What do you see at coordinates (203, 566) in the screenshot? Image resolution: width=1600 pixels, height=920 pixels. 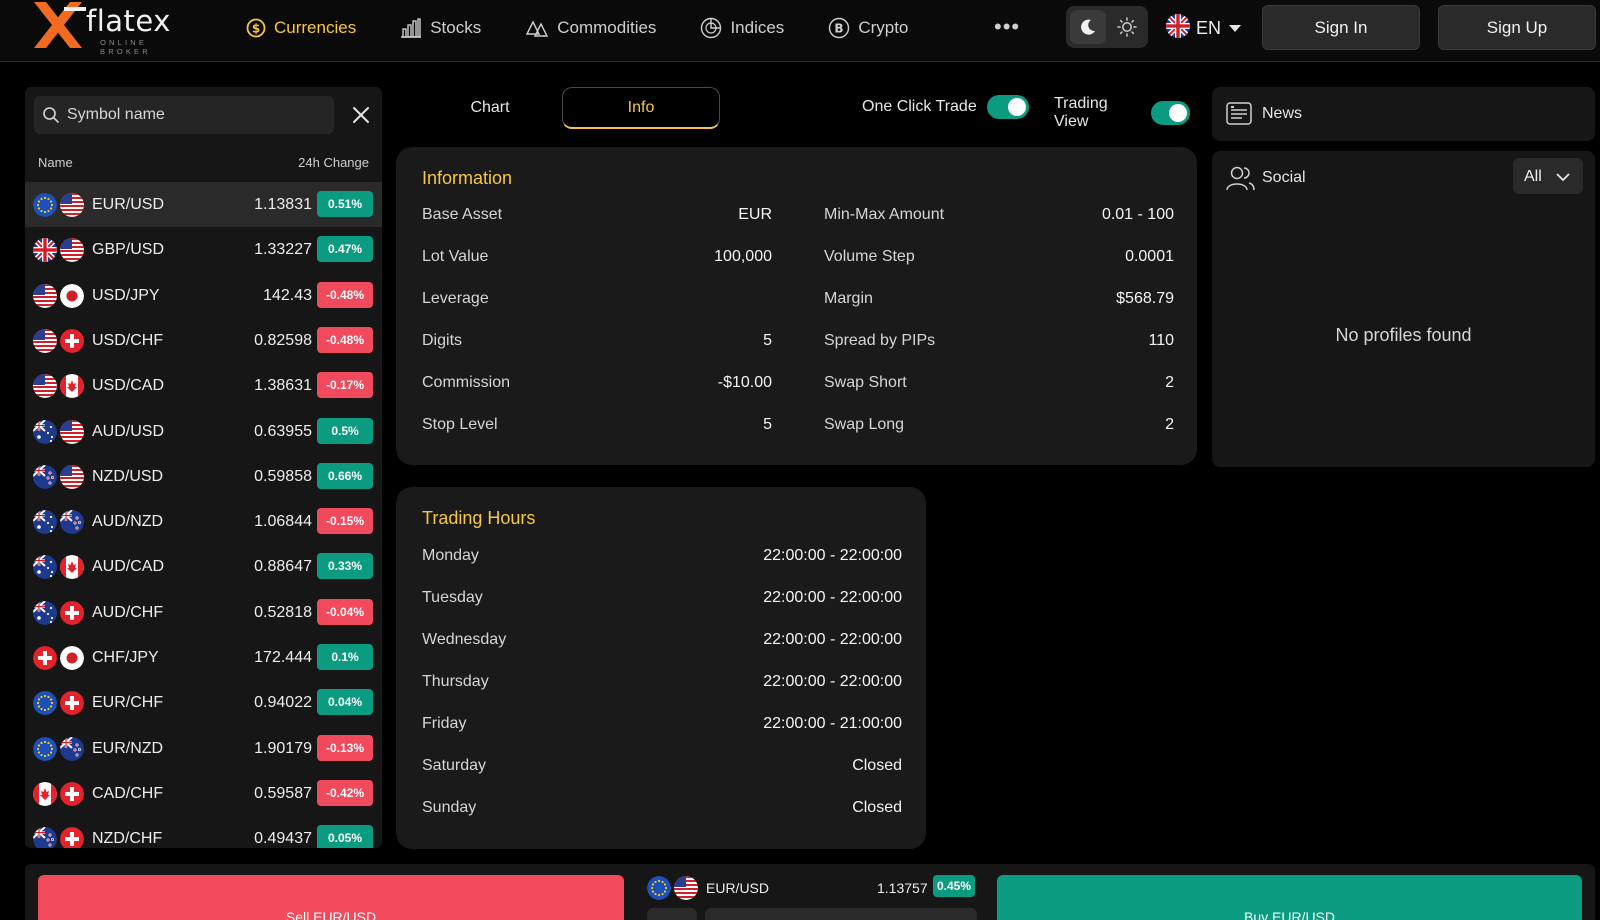 I see `symbol-row: AUD/CAD 0.88647 0.33%` at bounding box center [203, 566].